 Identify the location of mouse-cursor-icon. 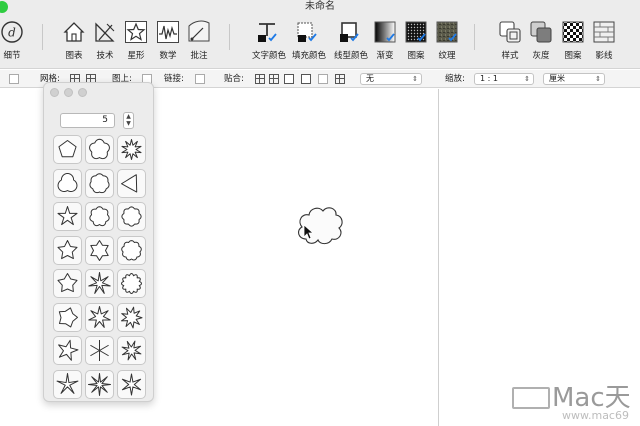
(309, 232).